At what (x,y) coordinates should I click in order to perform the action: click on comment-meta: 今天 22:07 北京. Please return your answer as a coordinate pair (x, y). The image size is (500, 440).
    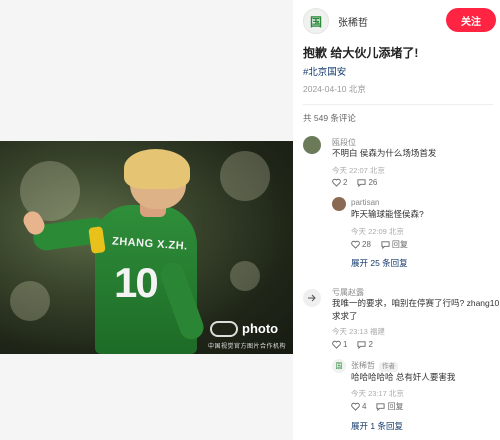
    Looking at the image, I should click on (358, 170).